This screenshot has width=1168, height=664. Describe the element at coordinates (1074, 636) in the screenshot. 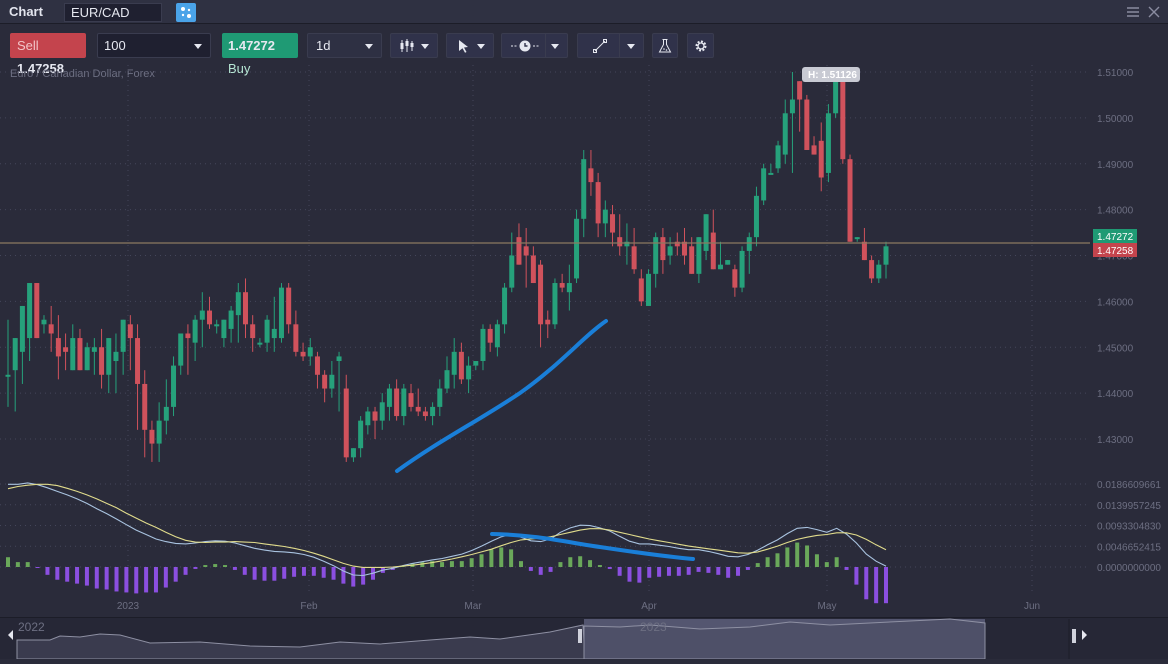

I see `navigator-right-handle` at that location.